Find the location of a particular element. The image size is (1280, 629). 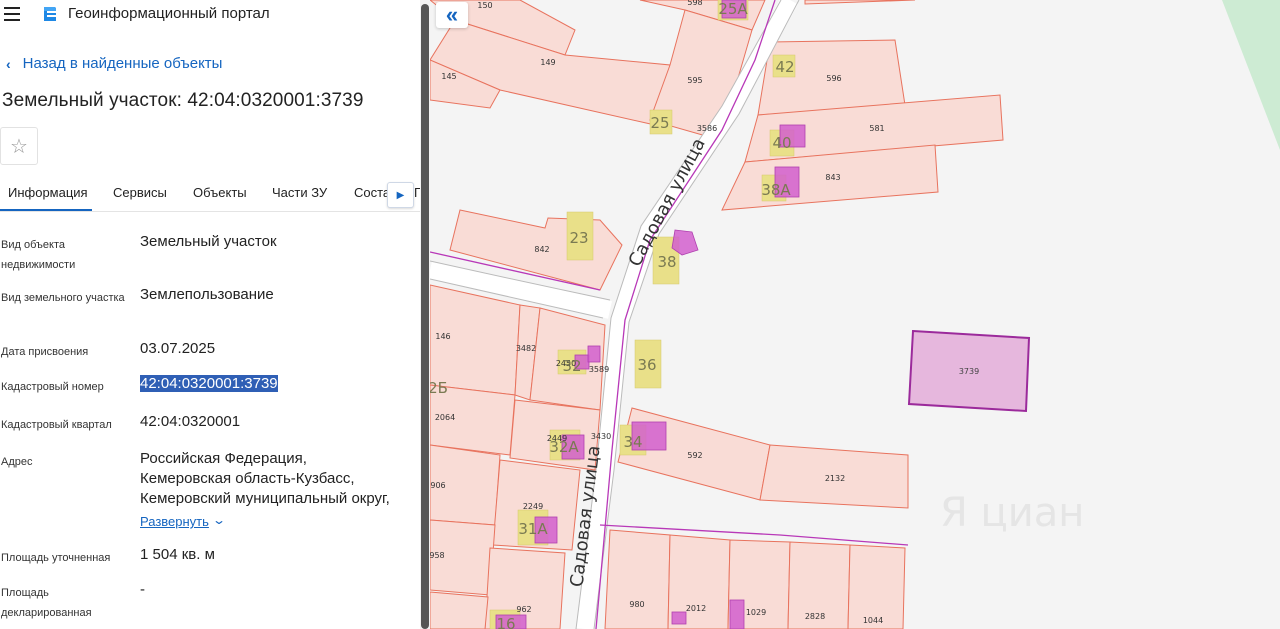

house-number: 34 is located at coordinates (632, 442).